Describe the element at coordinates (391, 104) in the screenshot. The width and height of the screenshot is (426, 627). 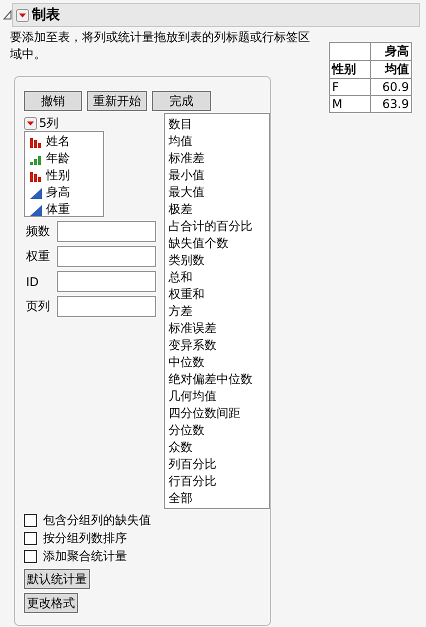
I see `table-cell: 63.9` at that location.